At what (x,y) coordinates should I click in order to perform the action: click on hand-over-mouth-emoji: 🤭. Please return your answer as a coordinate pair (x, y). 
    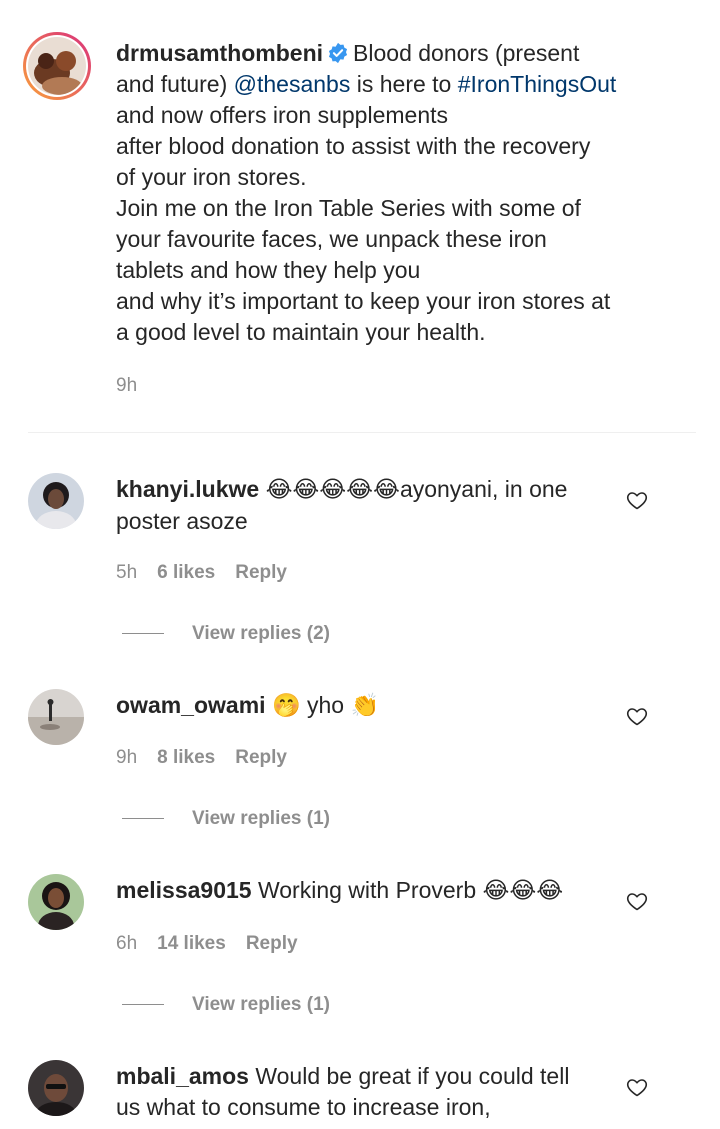
    Looking at the image, I should click on (286, 706).